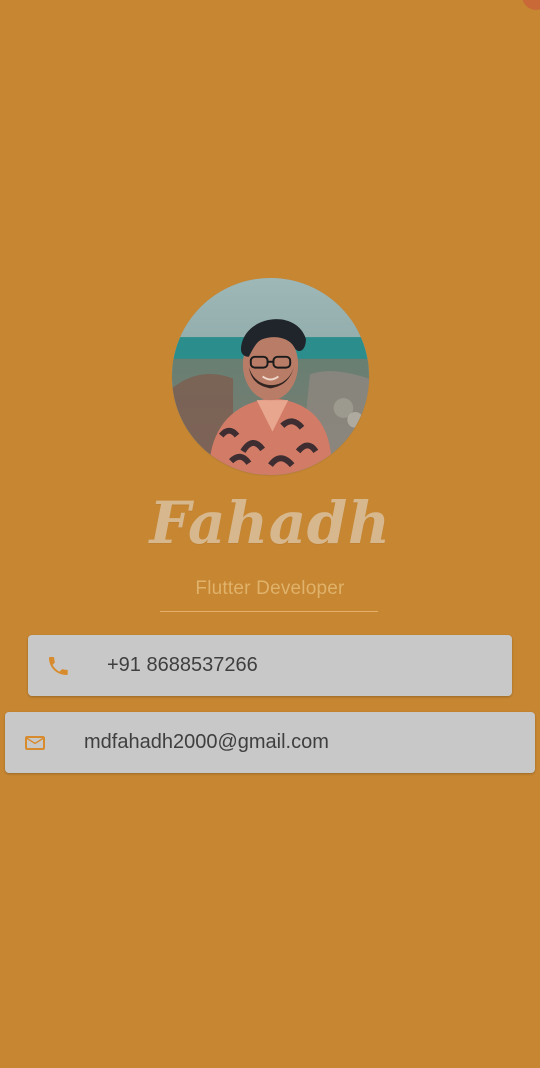 The image size is (540, 1068). Describe the element at coordinates (269, 611) in the screenshot. I see `profile-divider` at that location.